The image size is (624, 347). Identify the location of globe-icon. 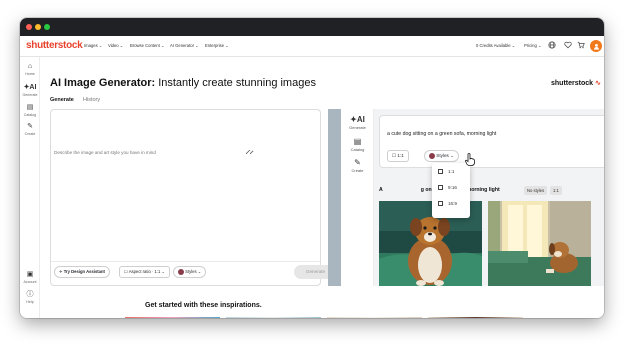
(552, 46).